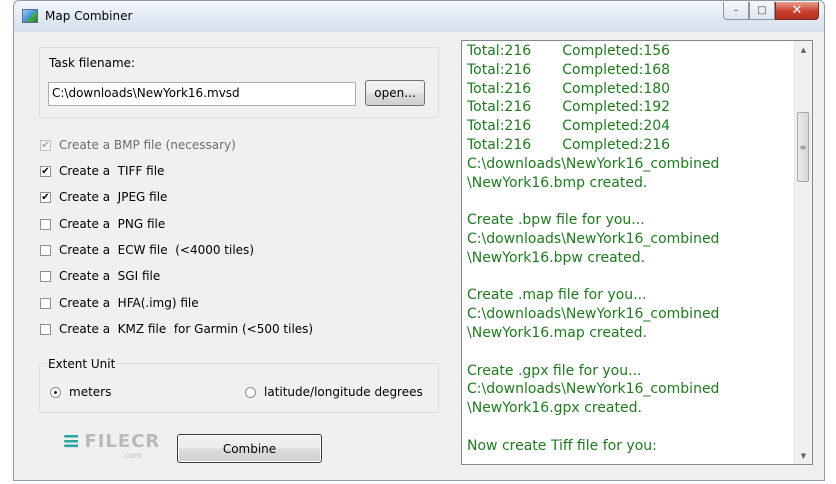 The height and width of the screenshot is (484, 836). What do you see at coordinates (202, 94) in the screenshot?
I see `task-filename-input: C:\downloads\NewYork16.mvsd` at bounding box center [202, 94].